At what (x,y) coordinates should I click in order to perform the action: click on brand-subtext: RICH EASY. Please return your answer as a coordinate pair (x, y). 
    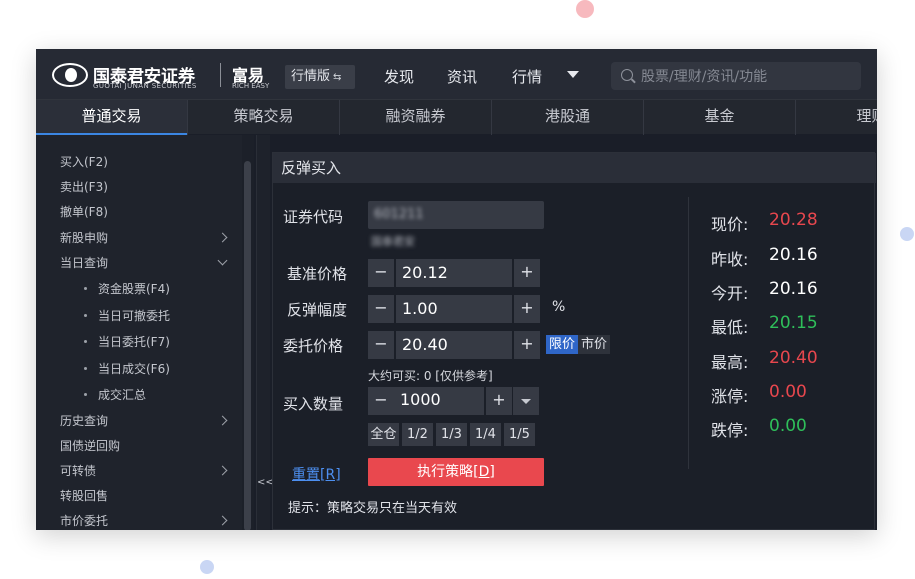
    Looking at the image, I should click on (251, 86).